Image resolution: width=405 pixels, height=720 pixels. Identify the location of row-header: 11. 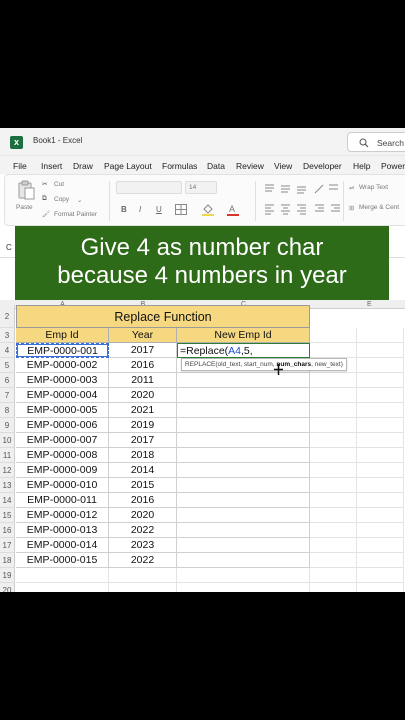
(7, 455).